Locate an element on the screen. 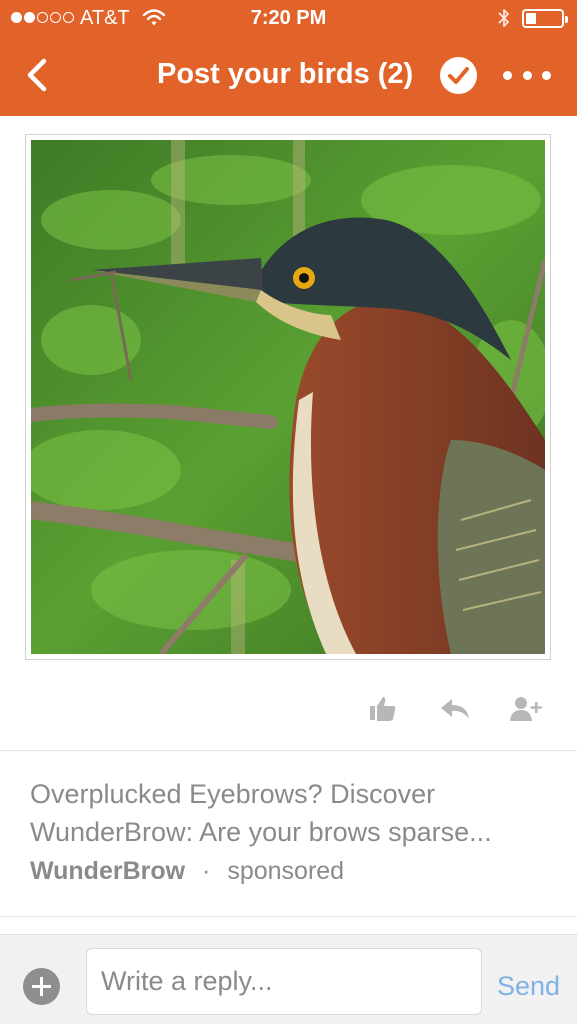 The width and height of the screenshot is (577, 1024). status-bar: AT&T 7:20 PM is located at coordinates (288, 19).